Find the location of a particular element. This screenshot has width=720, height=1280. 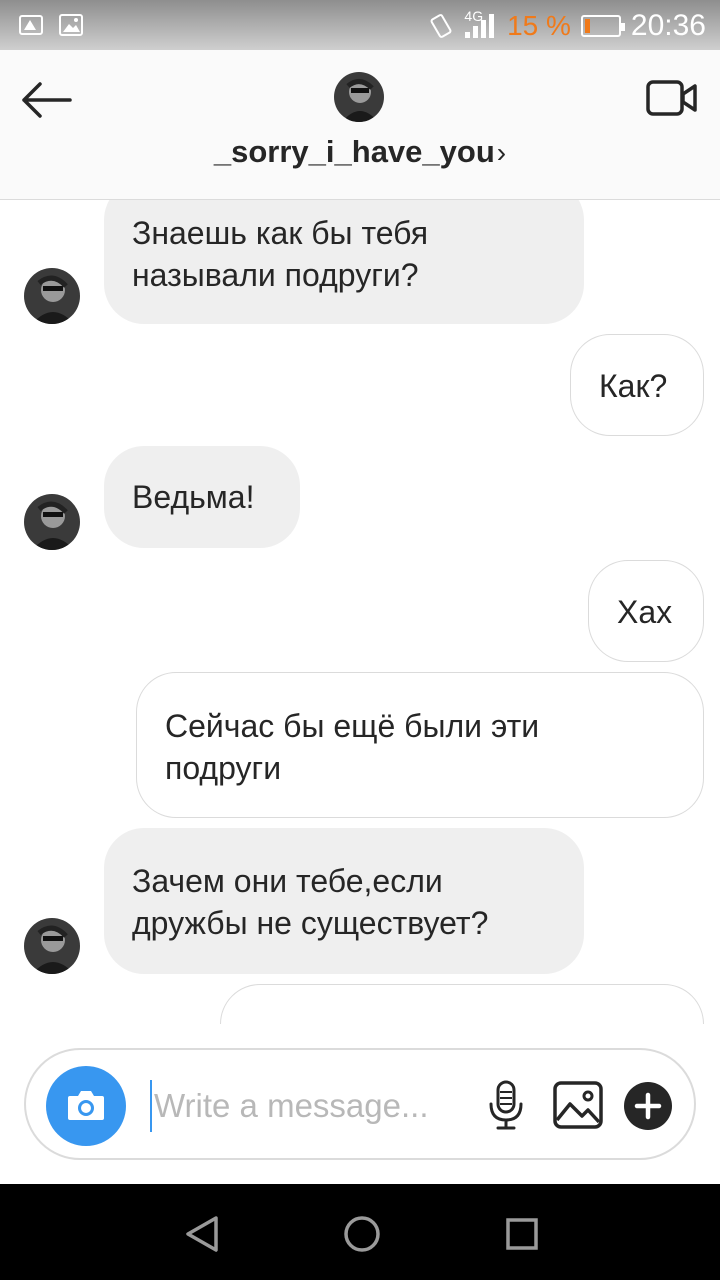

message-input is located at coordinates (310, 1106).